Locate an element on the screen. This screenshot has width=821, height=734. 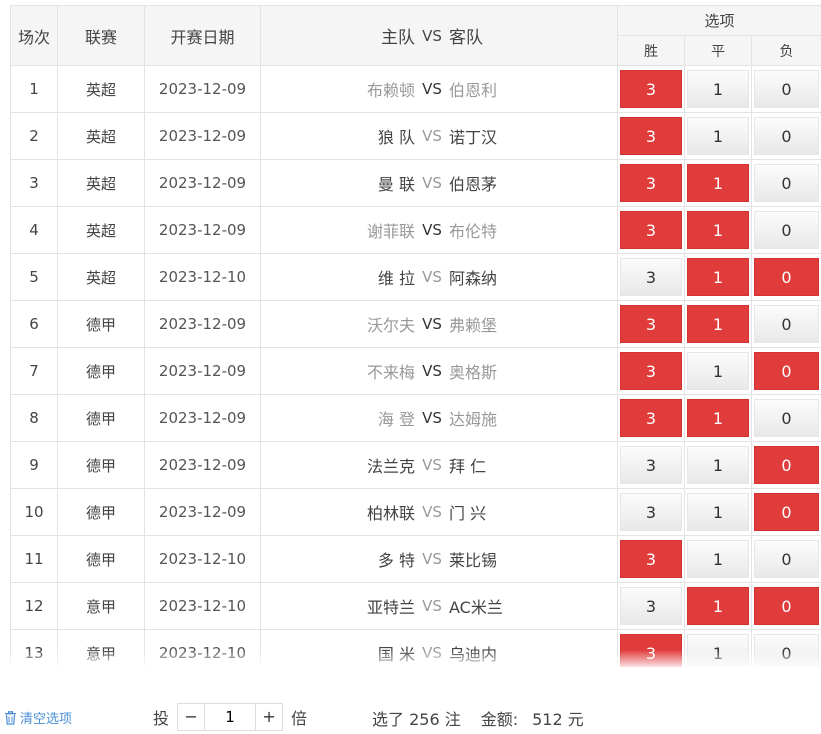
home-team: 亚特兰 is located at coordinates (341, 606).